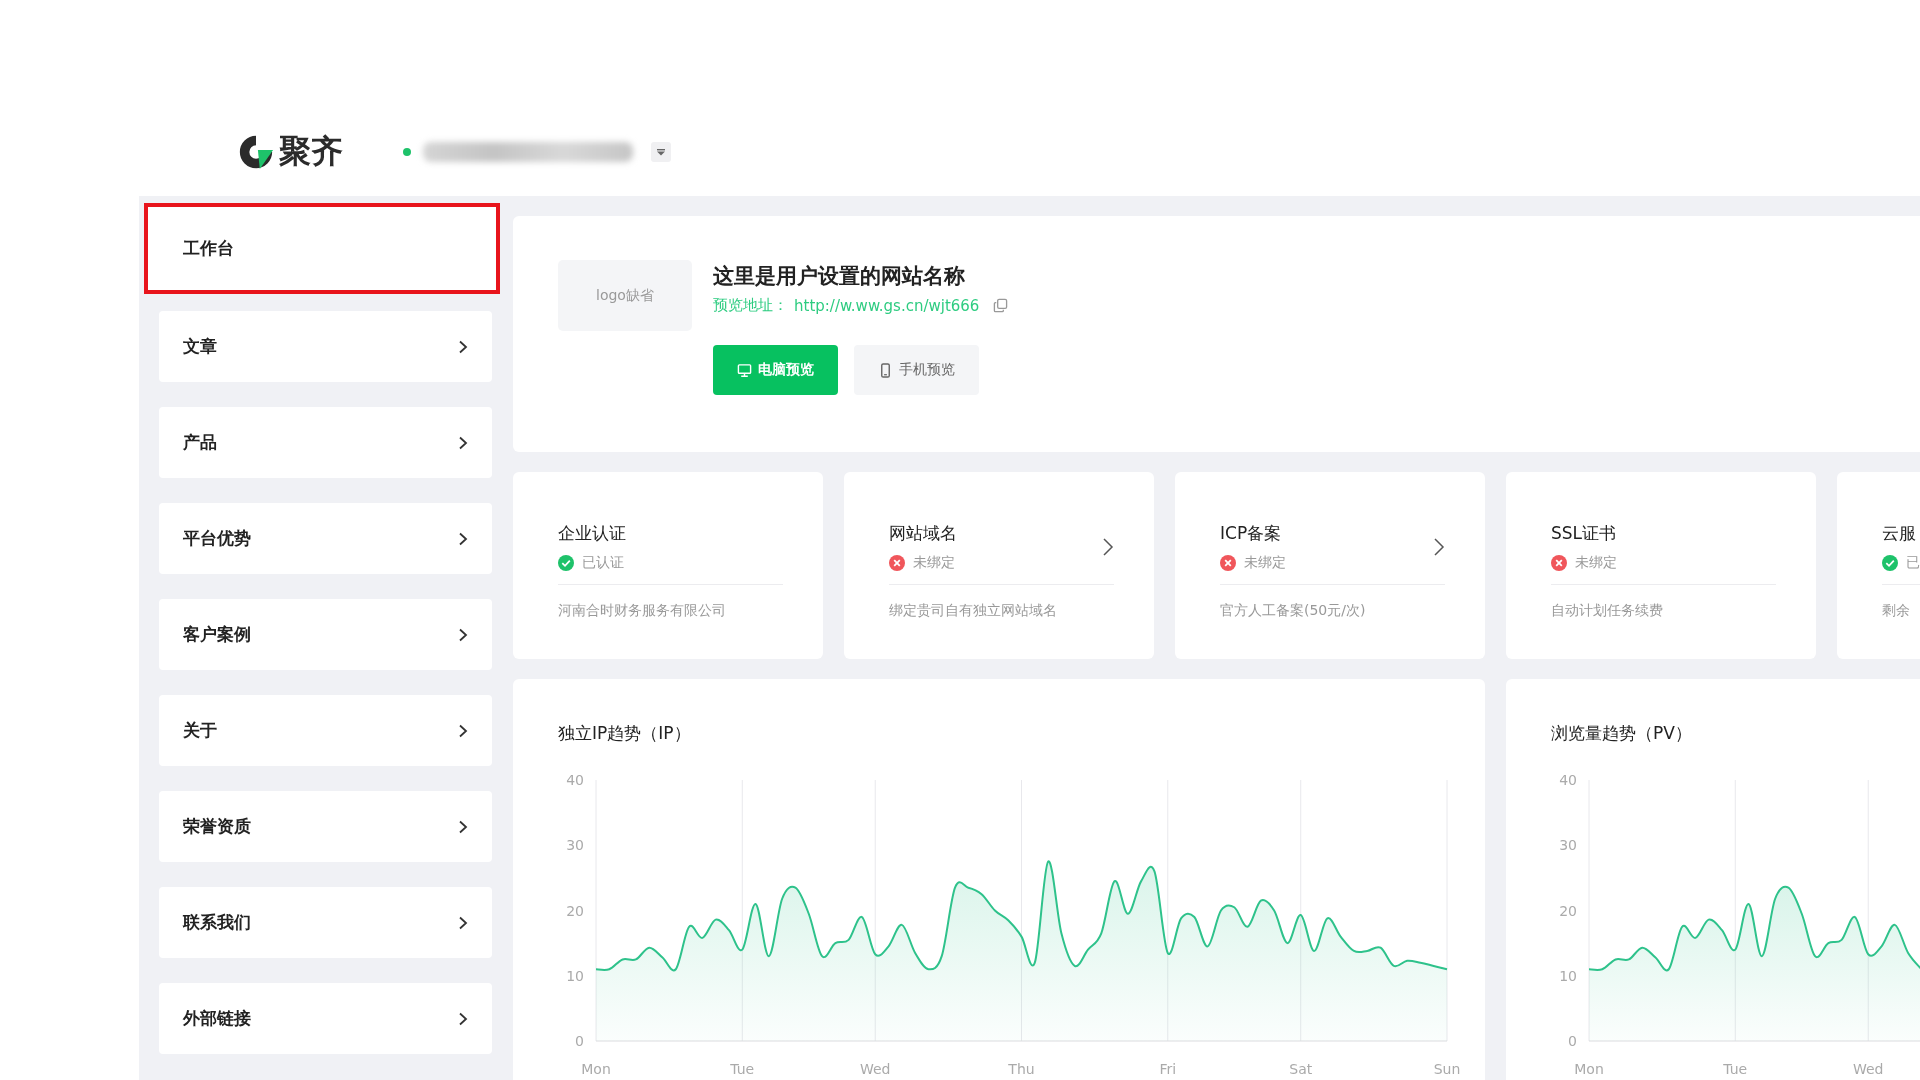 This screenshot has height=1080, width=1920. What do you see at coordinates (839, 276) in the screenshot?
I see `site-name: 这里是用户设置的网站名称` at bounding box center [839, 276].